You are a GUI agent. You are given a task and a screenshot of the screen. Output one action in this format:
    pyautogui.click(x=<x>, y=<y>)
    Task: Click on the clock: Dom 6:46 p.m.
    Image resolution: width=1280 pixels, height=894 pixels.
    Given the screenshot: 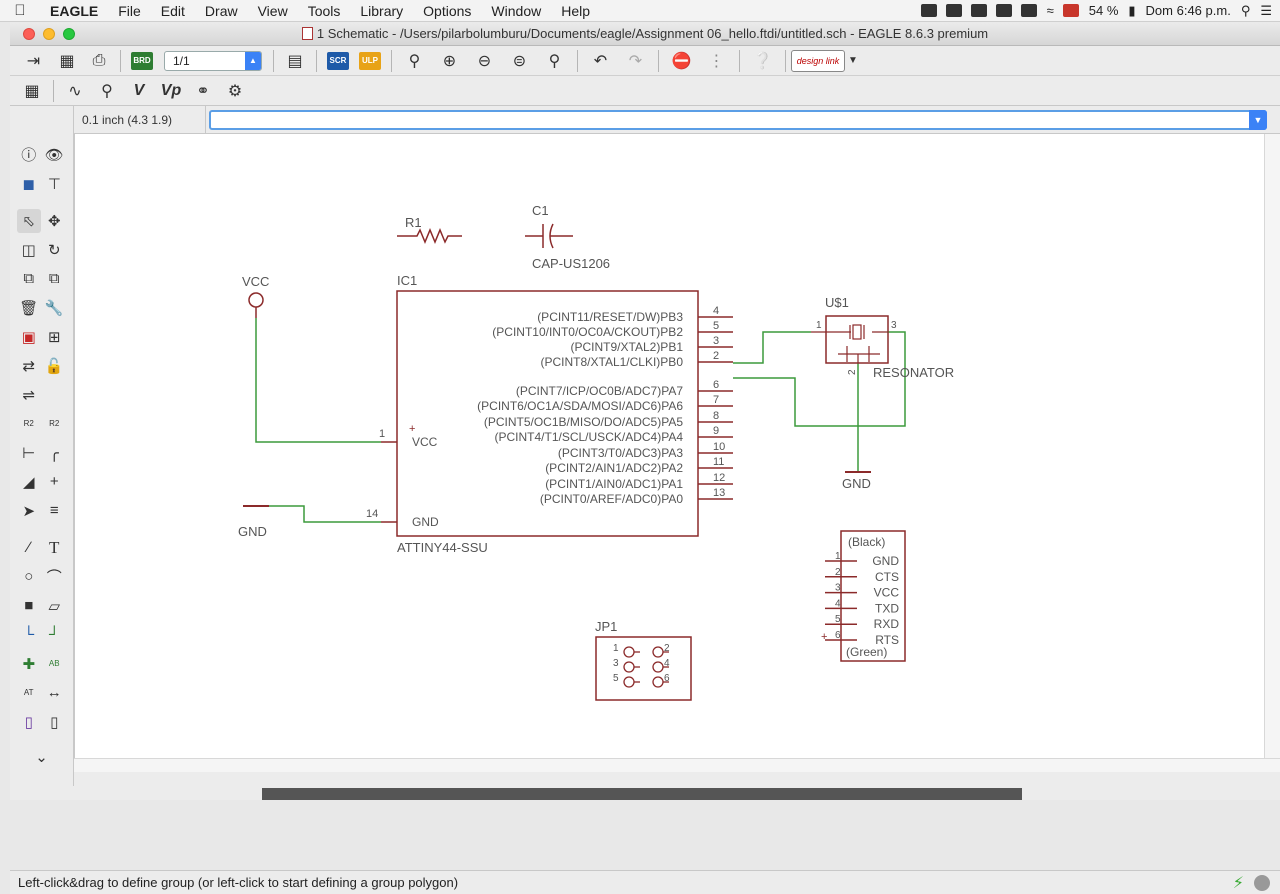 What is the action you would take?
    pyautogui.click(x=1188, y=10)
    